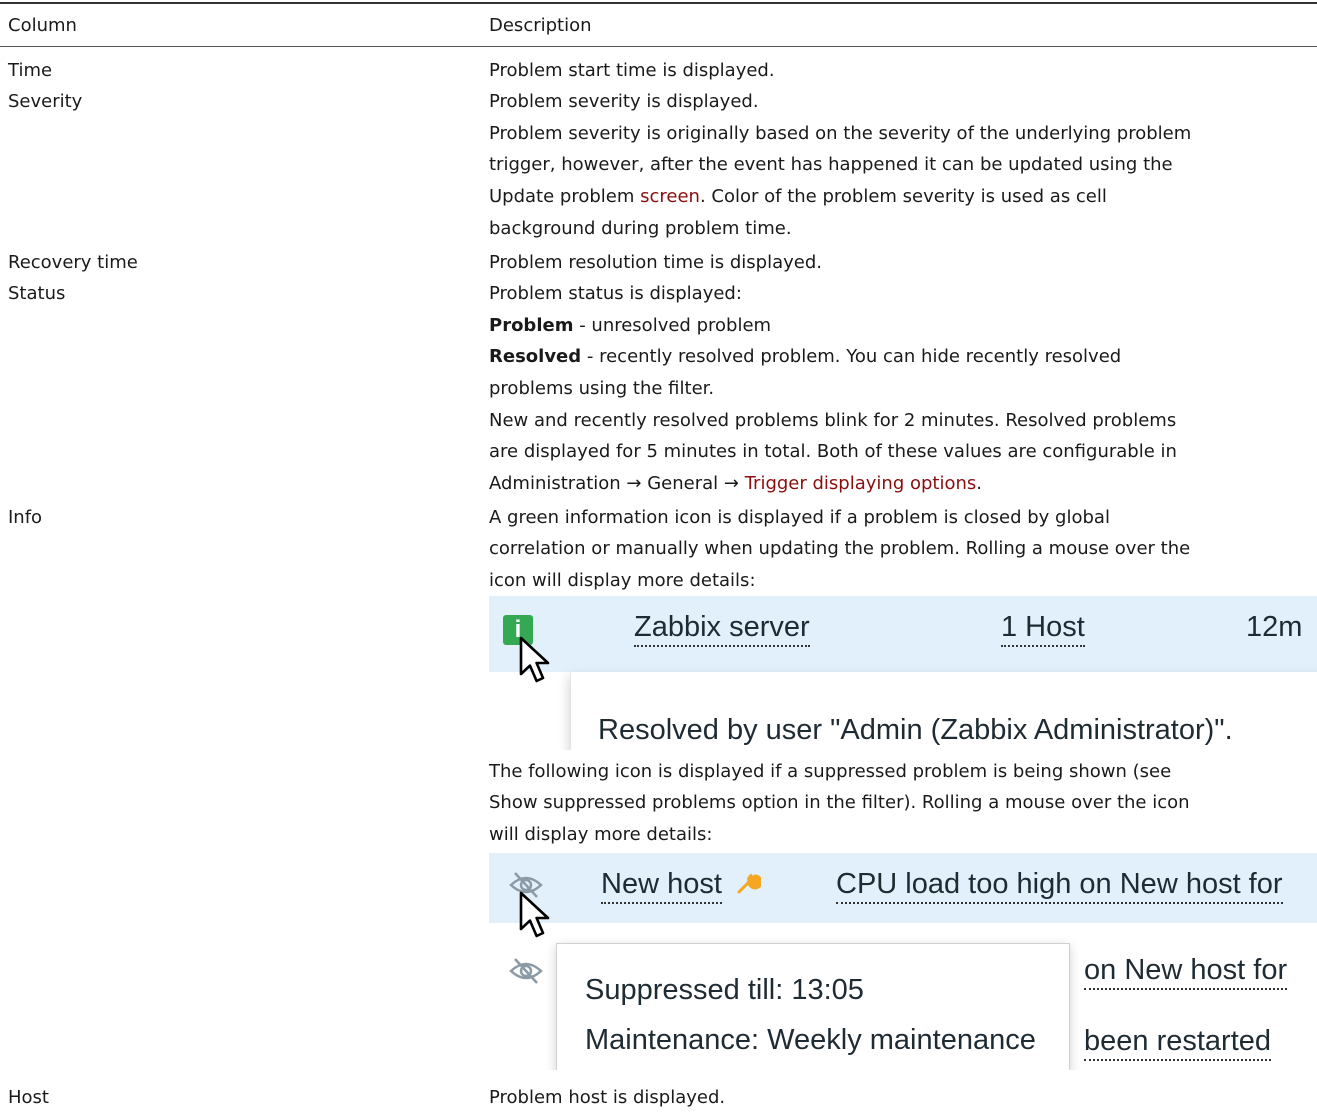 This screenshot has width=1317, height=1113. I want to click on description-header: Description, so click(540, 25).